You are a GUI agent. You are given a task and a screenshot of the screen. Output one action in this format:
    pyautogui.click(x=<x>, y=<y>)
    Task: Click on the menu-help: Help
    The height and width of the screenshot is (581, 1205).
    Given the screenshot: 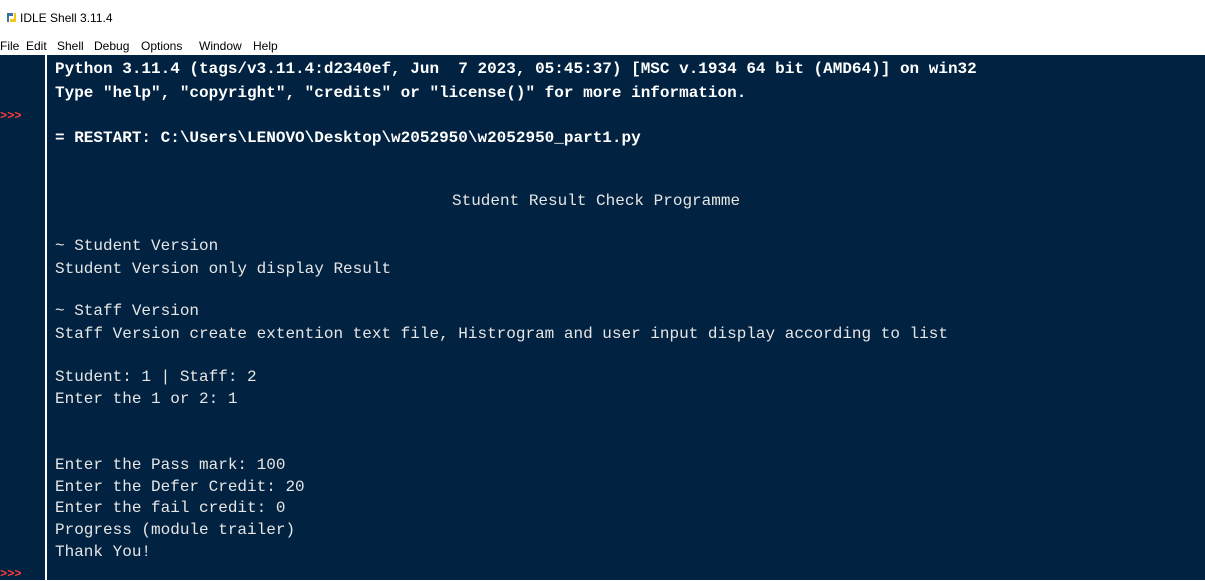 What is the action you would take?
    pyautogui.click(x=265, y=46)
    